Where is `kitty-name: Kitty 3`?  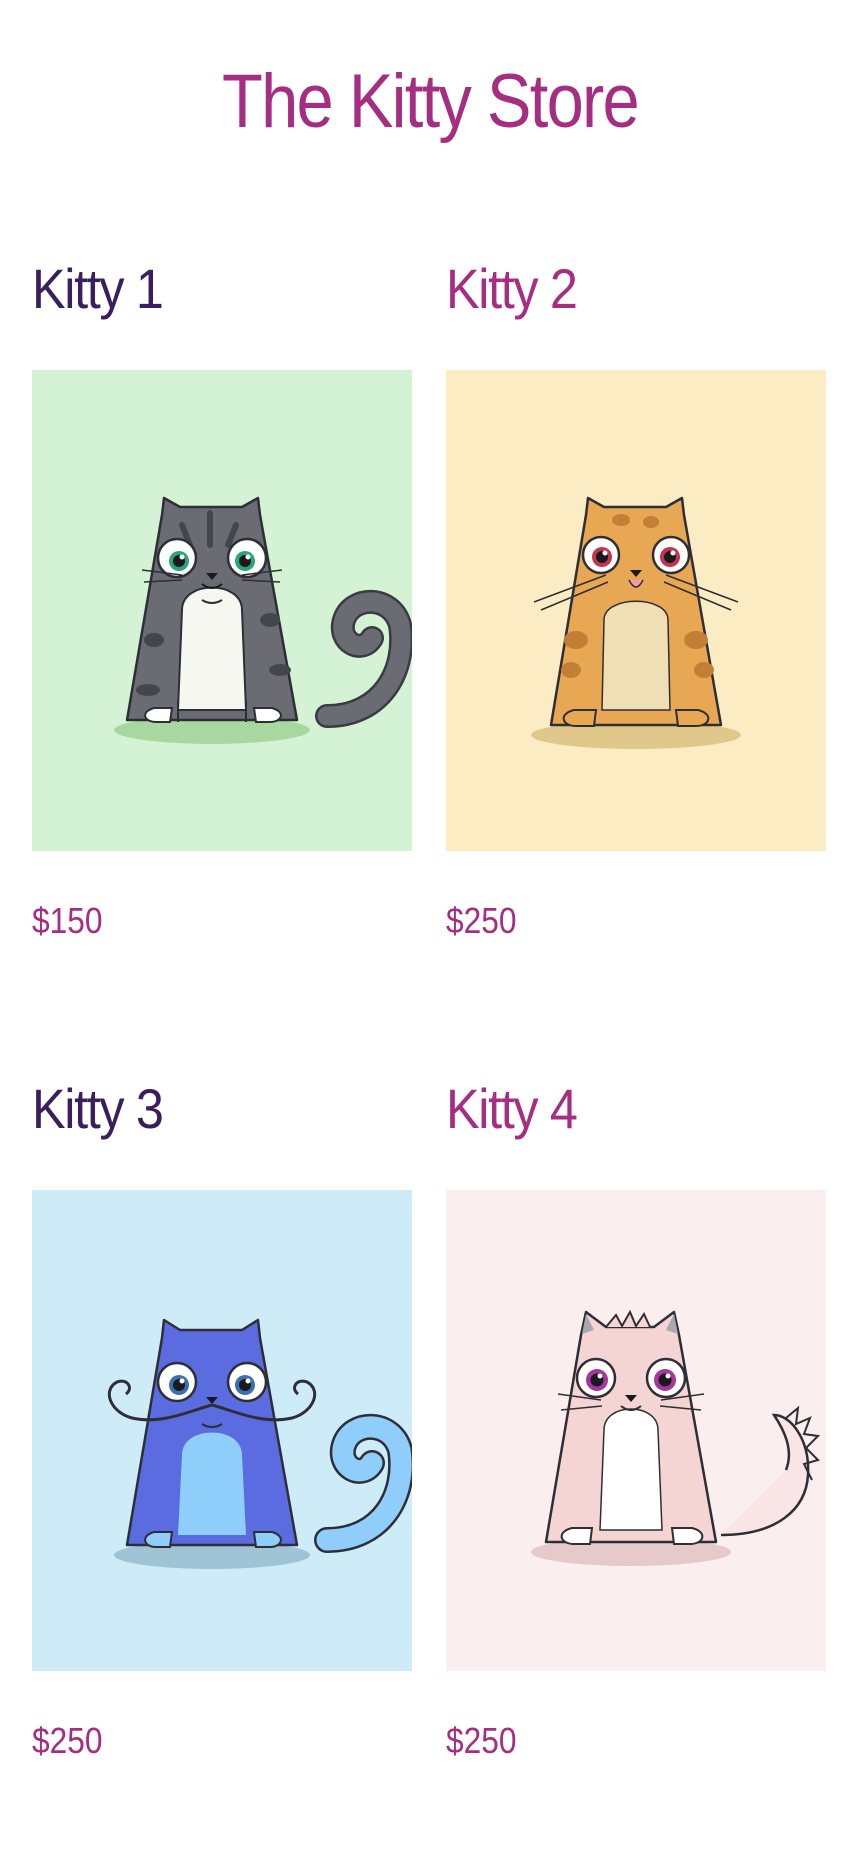
kitty-name: Kitty 3 is located at coordinates (98, 1108).